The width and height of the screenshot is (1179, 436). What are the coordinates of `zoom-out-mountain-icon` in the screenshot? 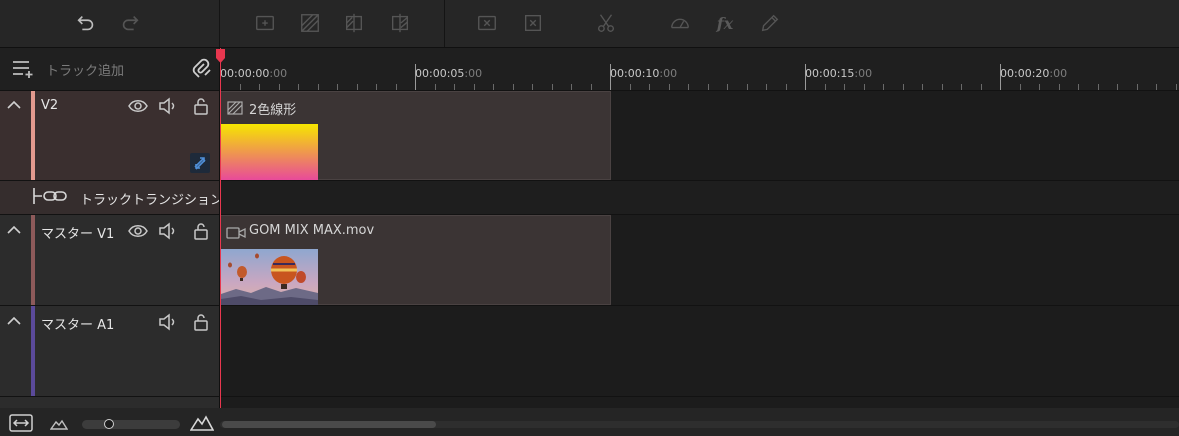 It's located at (59, 423).